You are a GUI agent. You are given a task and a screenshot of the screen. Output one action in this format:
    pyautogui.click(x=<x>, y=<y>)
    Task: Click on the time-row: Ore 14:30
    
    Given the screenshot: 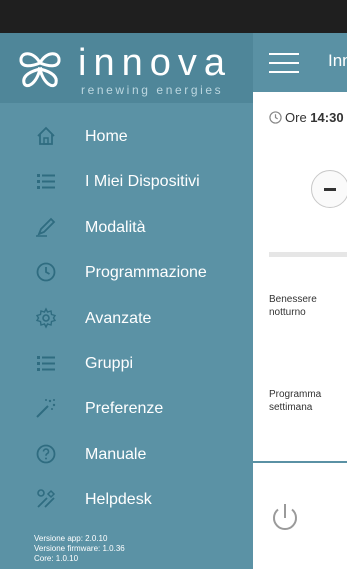 What is the action you would take?
    pyautogui.click(x=306, y=117)
    